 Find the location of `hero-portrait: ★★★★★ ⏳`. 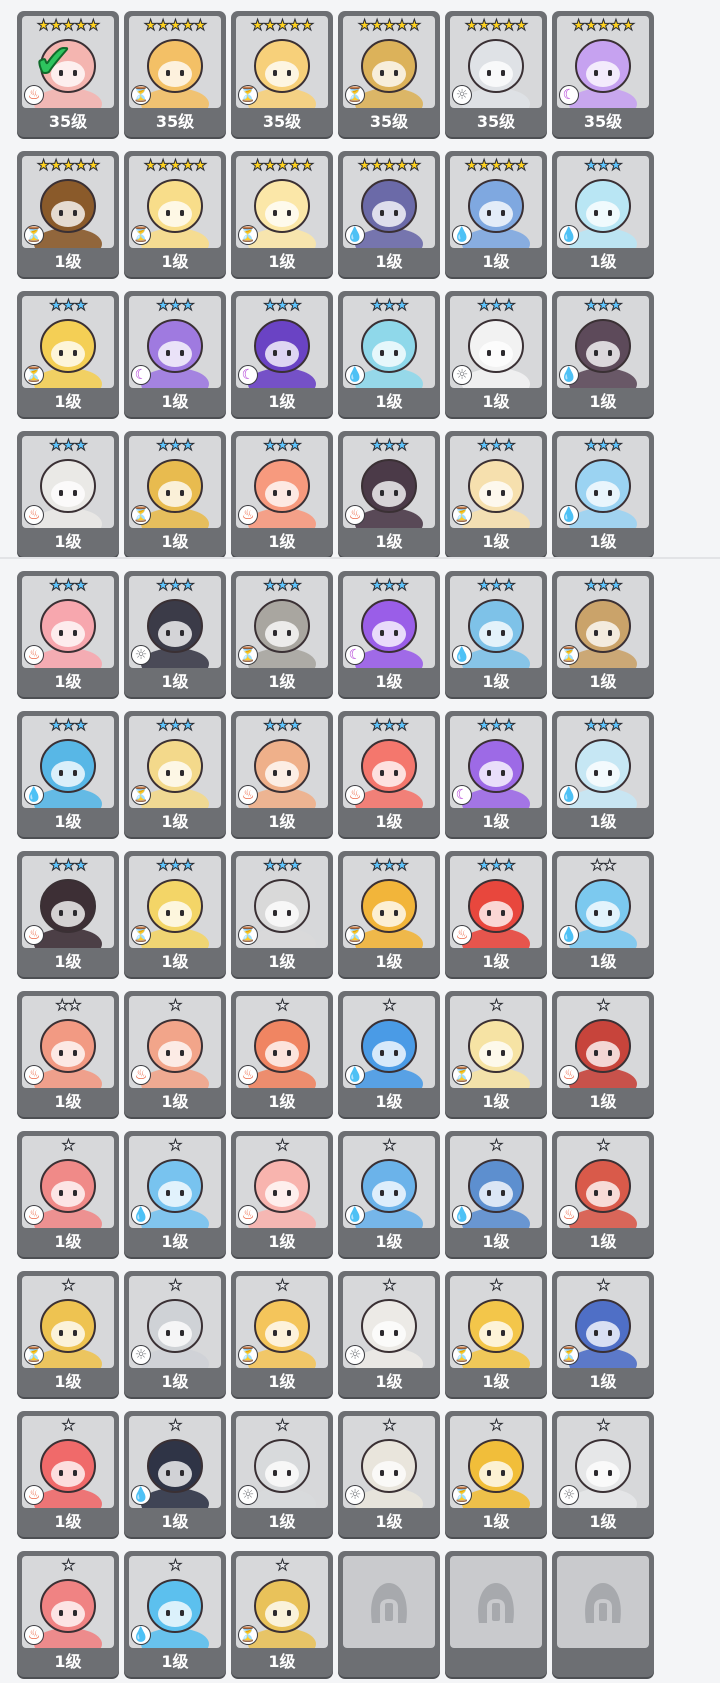

hero-portrait: ★★★★★ ⏳ is located at coordinates (282, 62).